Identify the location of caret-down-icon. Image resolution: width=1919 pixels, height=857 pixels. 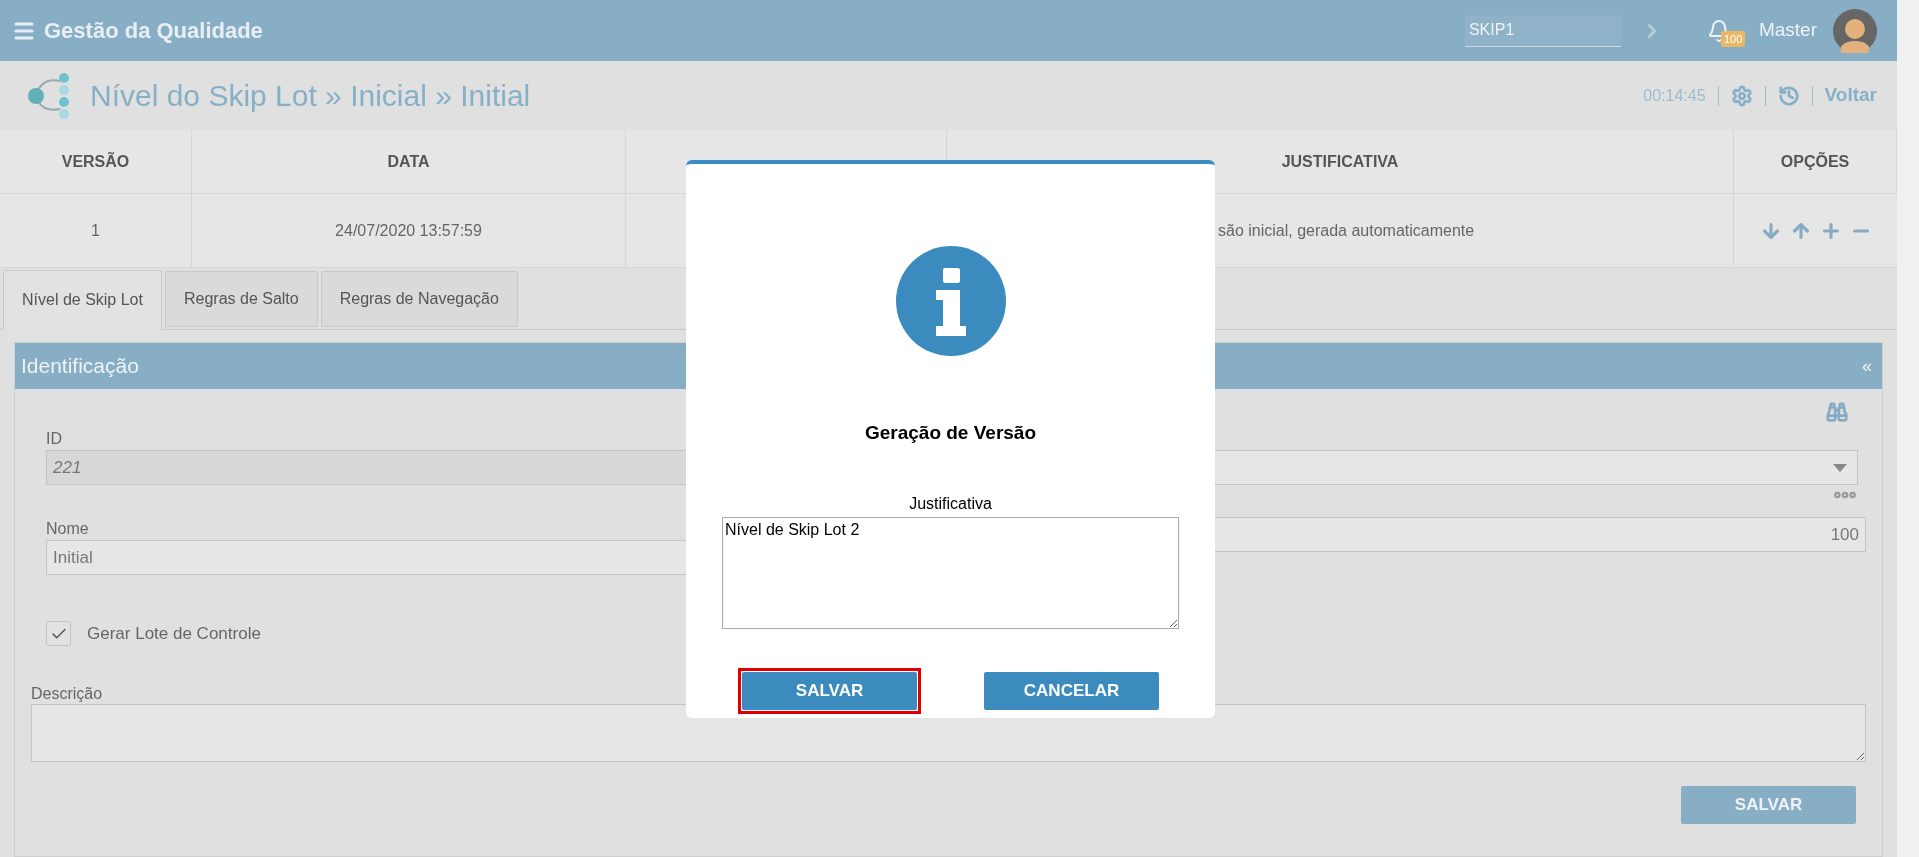
(1840, 467).